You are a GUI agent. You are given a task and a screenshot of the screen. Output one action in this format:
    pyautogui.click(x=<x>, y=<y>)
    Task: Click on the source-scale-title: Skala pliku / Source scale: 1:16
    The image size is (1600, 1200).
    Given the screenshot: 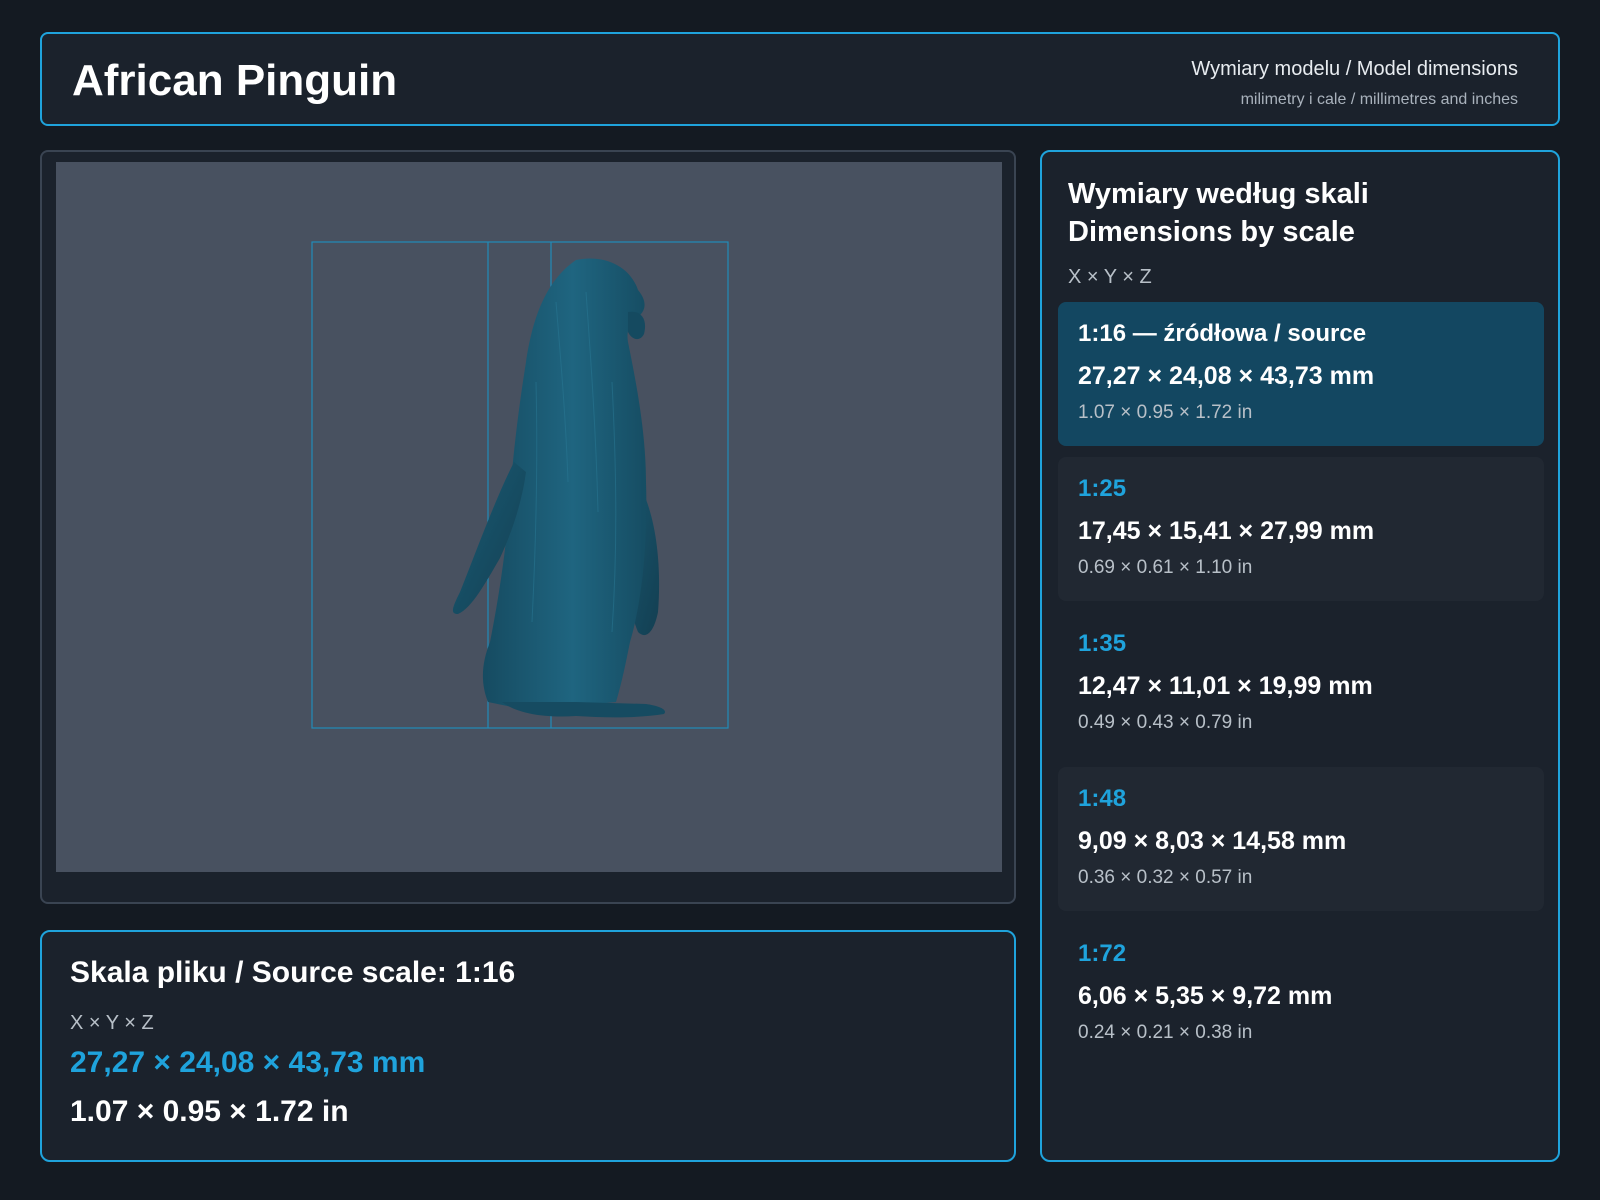 What is the action you would take?
    pyautogui.click(x=293, y=972)
    